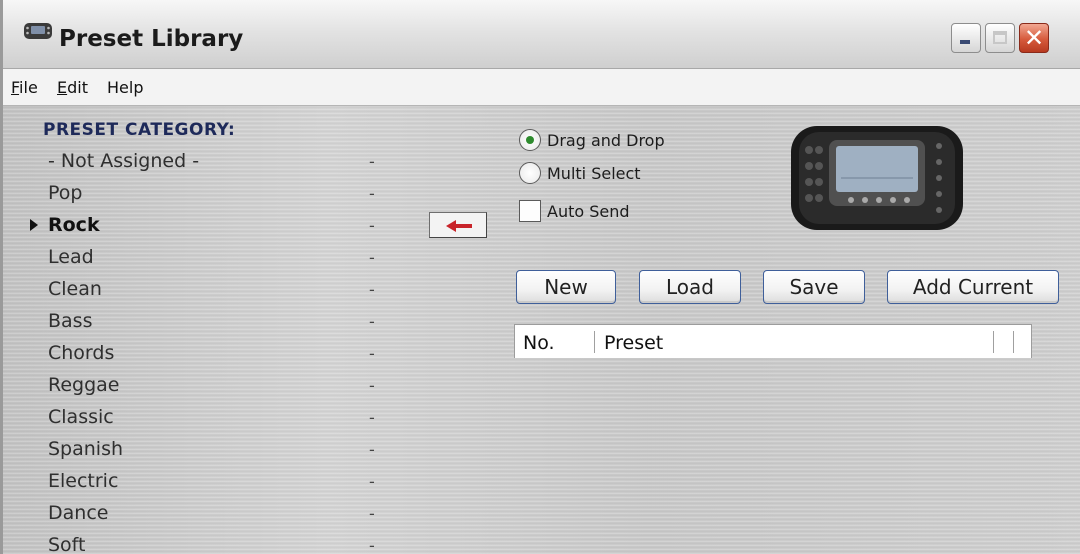  Describe the element at coordinates (75, 289) in the screenshot. I see `category-label: Clean` at that location.